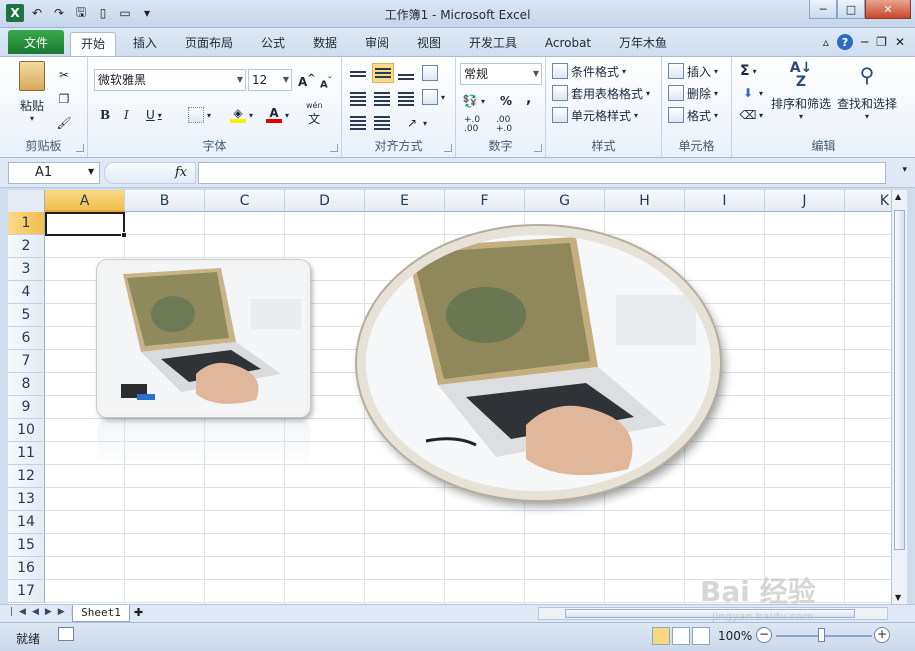 This screenshot has width=915, height=651. Describe the element at coordinates (326, 83) in the screenshot. I see `shrink-font-button: Aˇ` at that location.